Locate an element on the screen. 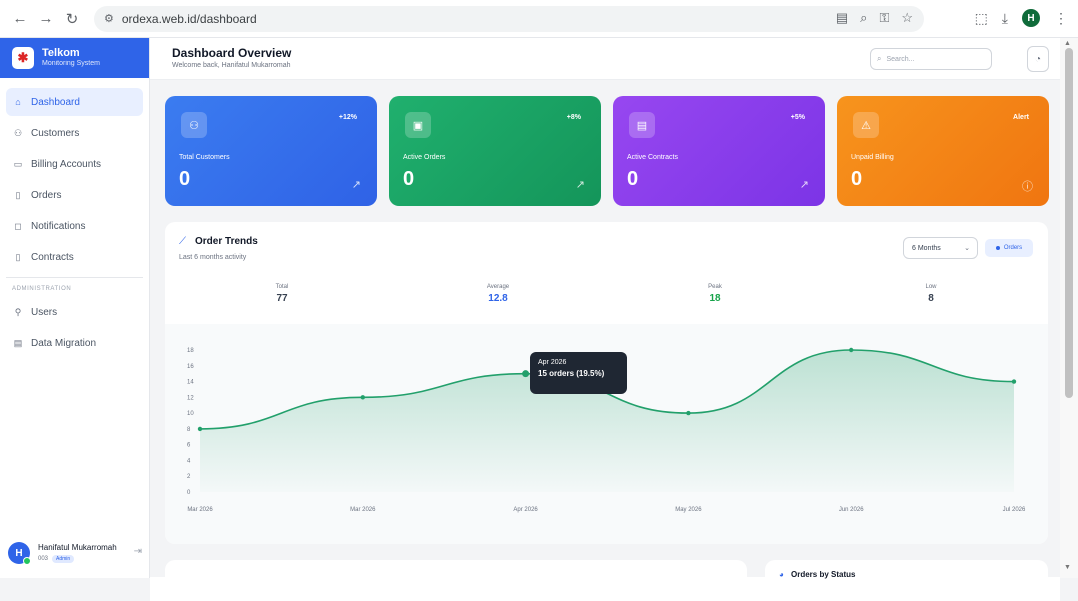  users-icon: ⚇ is located at coordinates (18, 132).